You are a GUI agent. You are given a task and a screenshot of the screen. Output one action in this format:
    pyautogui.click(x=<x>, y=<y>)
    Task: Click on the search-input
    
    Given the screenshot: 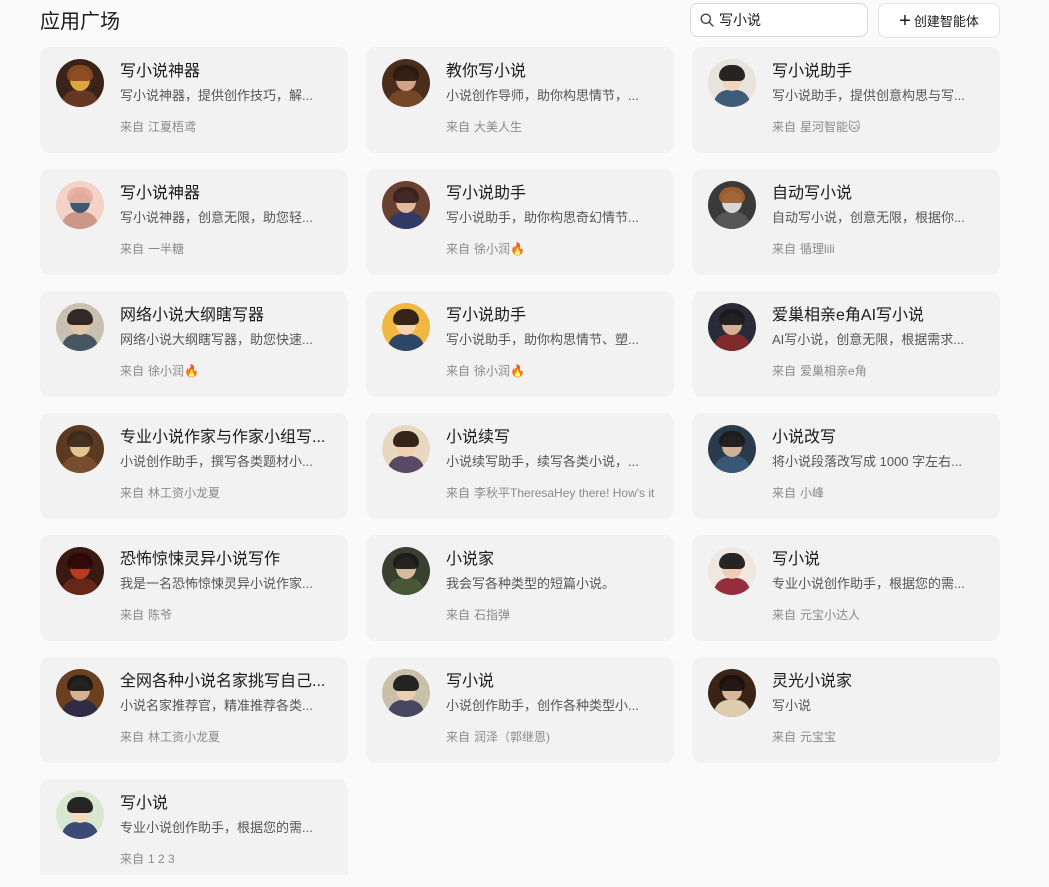 What is the action you would take?
    pyautogui.click(x=789, y=20)
    